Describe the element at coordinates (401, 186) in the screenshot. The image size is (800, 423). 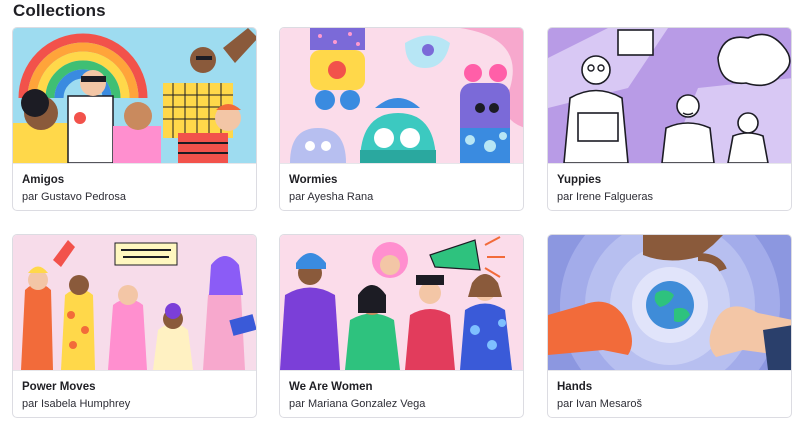
I see `collection-info: Wormies par Ayesha Rana` at that location.